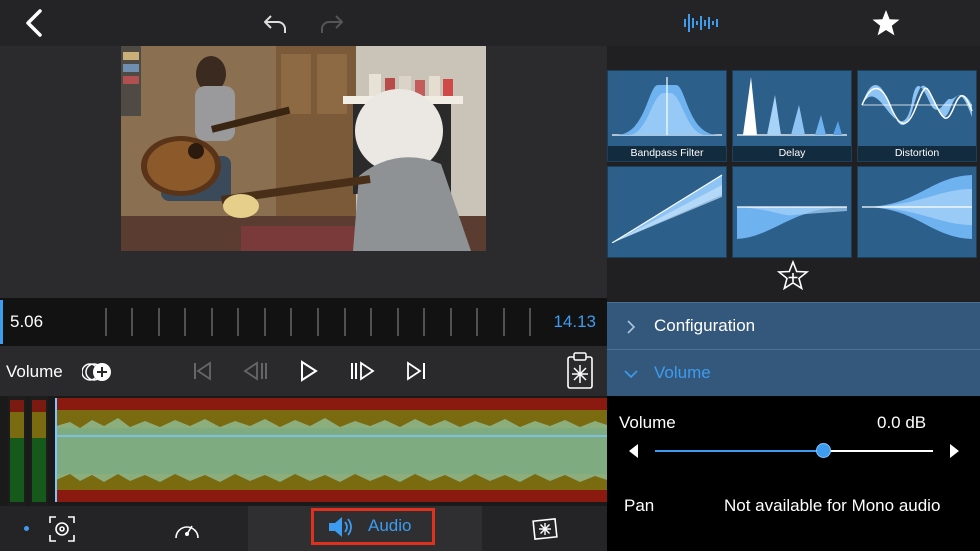 The width and height of the screenshot is (980, 551). I want to click on bottom-tab-bar, so click(303, 528).